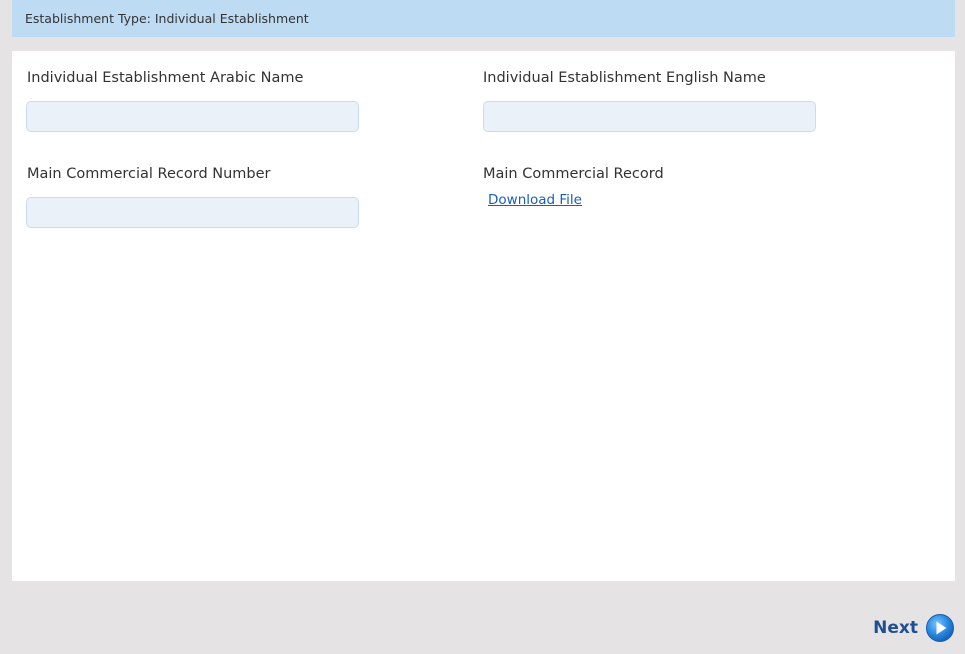  I want to click on cr-number-input, so click(192, 212).